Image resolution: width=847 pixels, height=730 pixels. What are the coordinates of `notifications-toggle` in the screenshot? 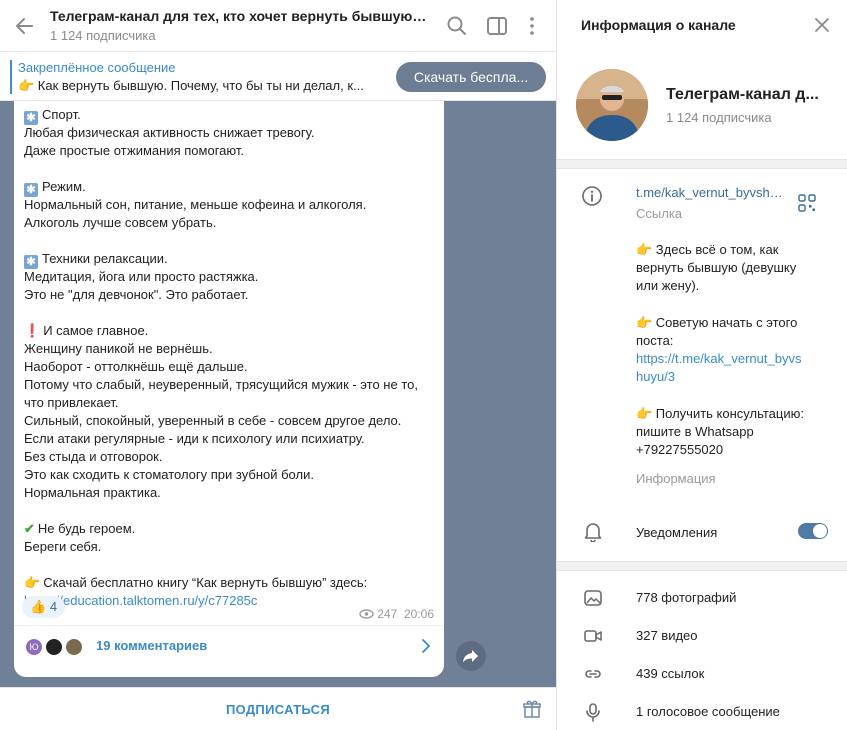 It's located at (813, 531).